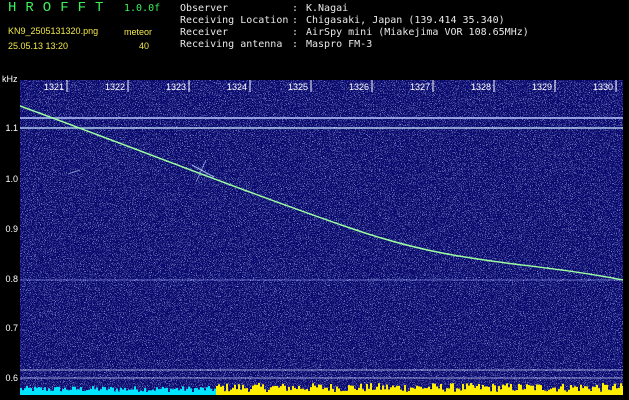 The width and height of the screenshot is (629, 400). I want to click on time-tick-label: 1329, so click(542, 87).